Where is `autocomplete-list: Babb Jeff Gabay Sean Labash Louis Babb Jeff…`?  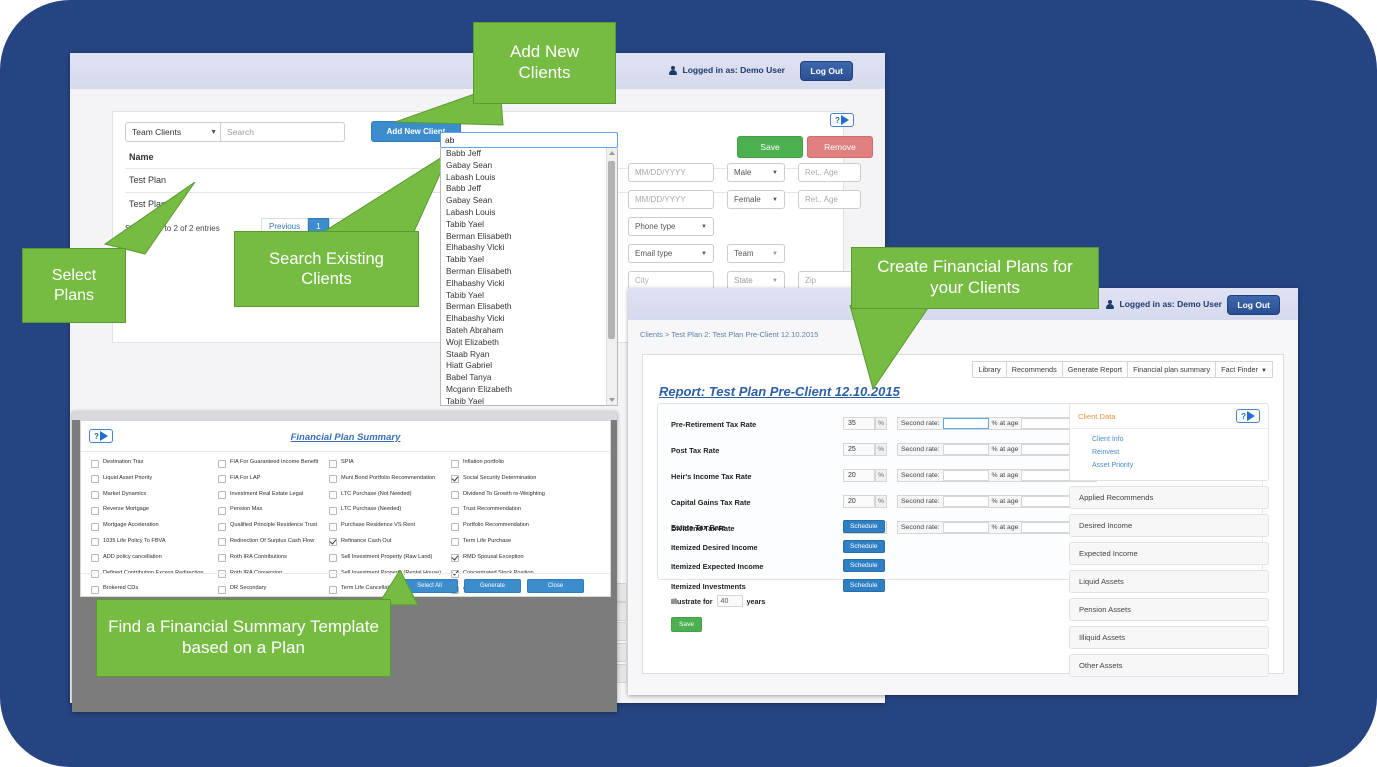 autocomplete-list: Babb Jeff Gabay Sean Labash Louis Babb Jeff… is located at coordinates (529, 277).